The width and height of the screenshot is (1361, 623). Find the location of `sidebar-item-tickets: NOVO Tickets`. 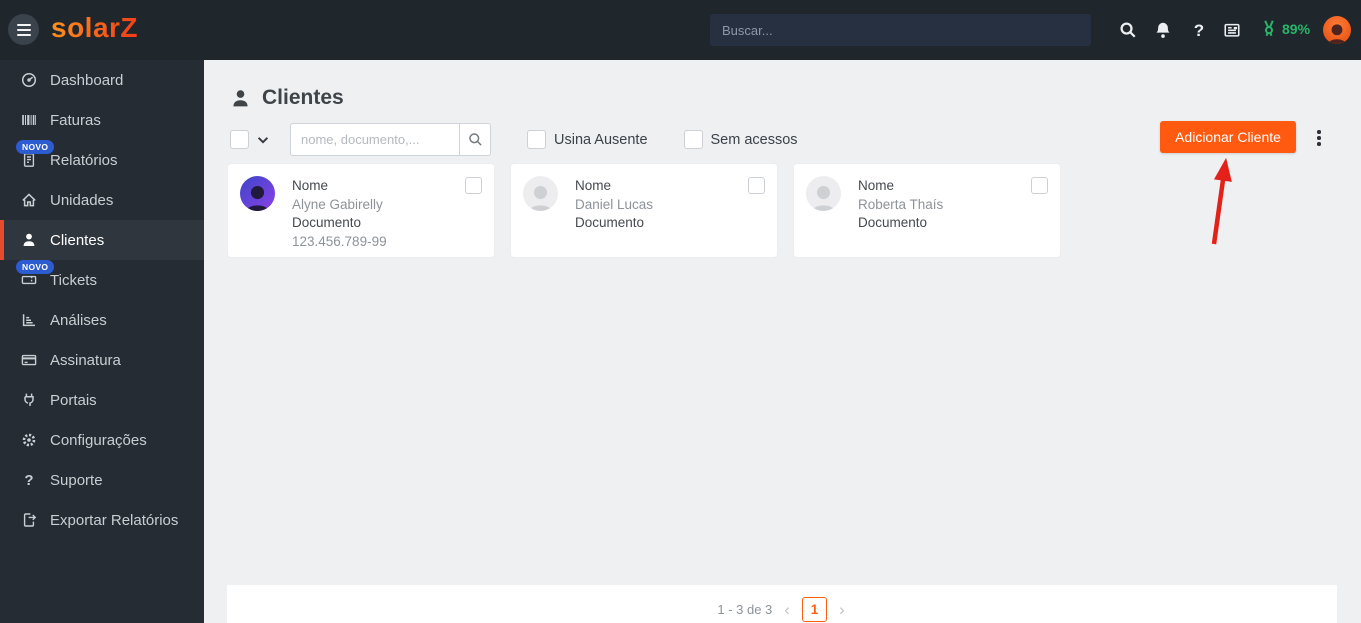

sidebar-item-tickets: NOVO Tickets is located at coordinates (102, 280).